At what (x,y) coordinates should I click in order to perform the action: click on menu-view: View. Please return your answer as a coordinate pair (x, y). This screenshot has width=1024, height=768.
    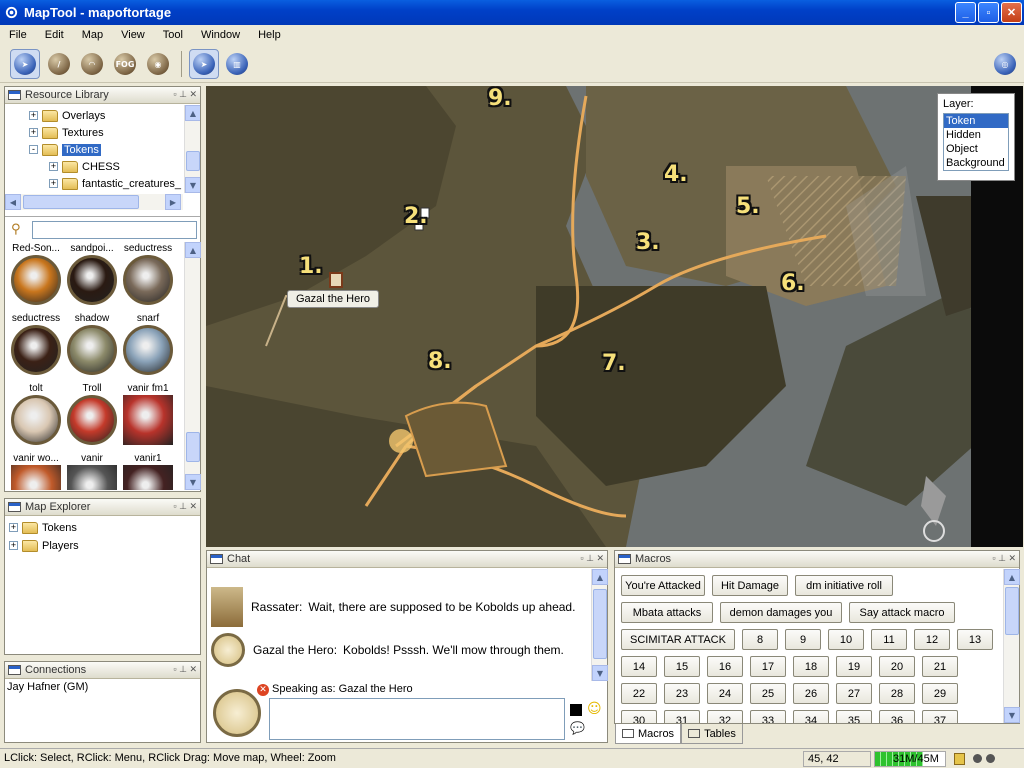
    Looking at the image, I should click on (133, 35).